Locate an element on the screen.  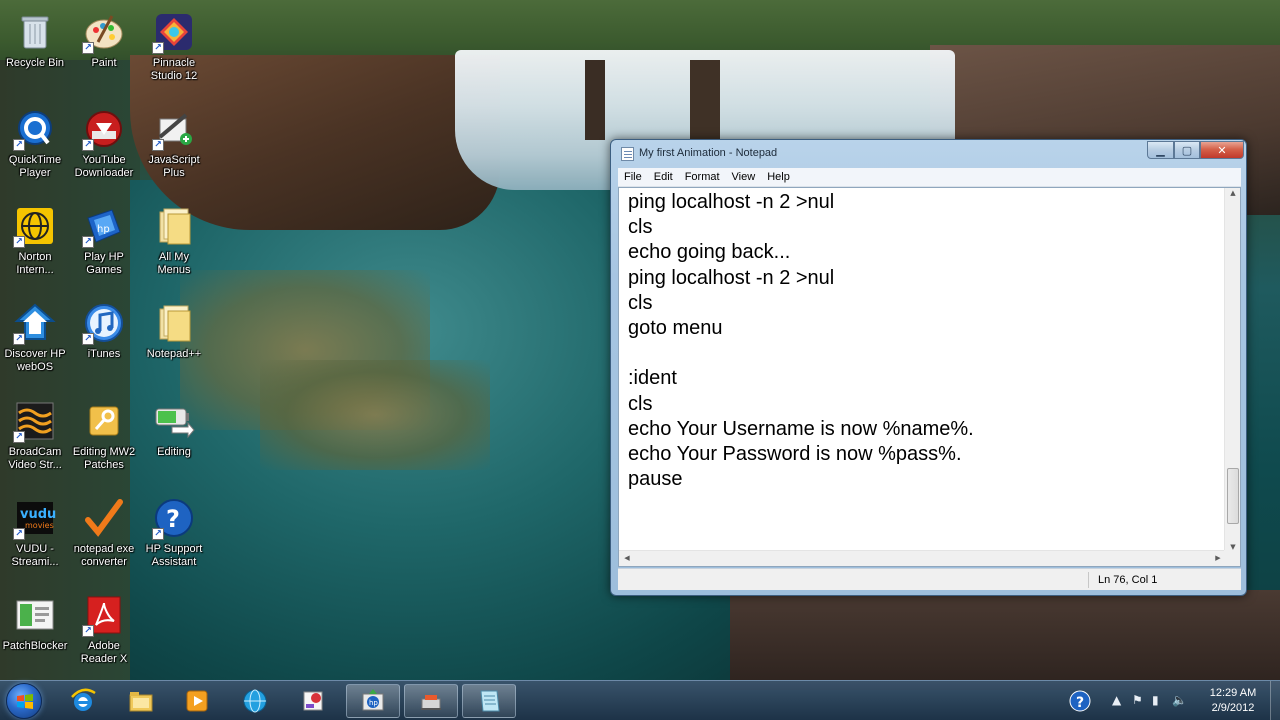
scroll-up-icon: ▲ is located at coordinates (1232, 193).